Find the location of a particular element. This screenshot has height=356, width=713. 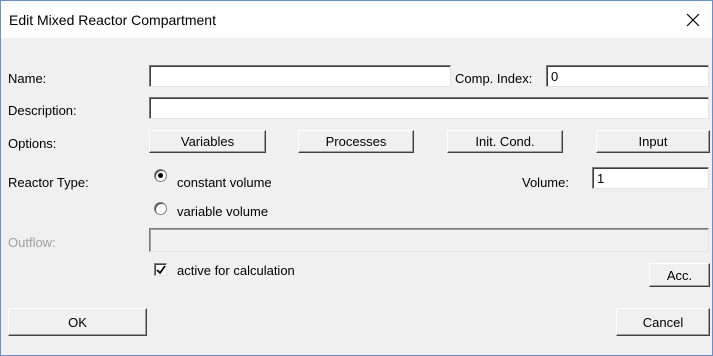

options-label: Options: is located at coordinates (32, 143).